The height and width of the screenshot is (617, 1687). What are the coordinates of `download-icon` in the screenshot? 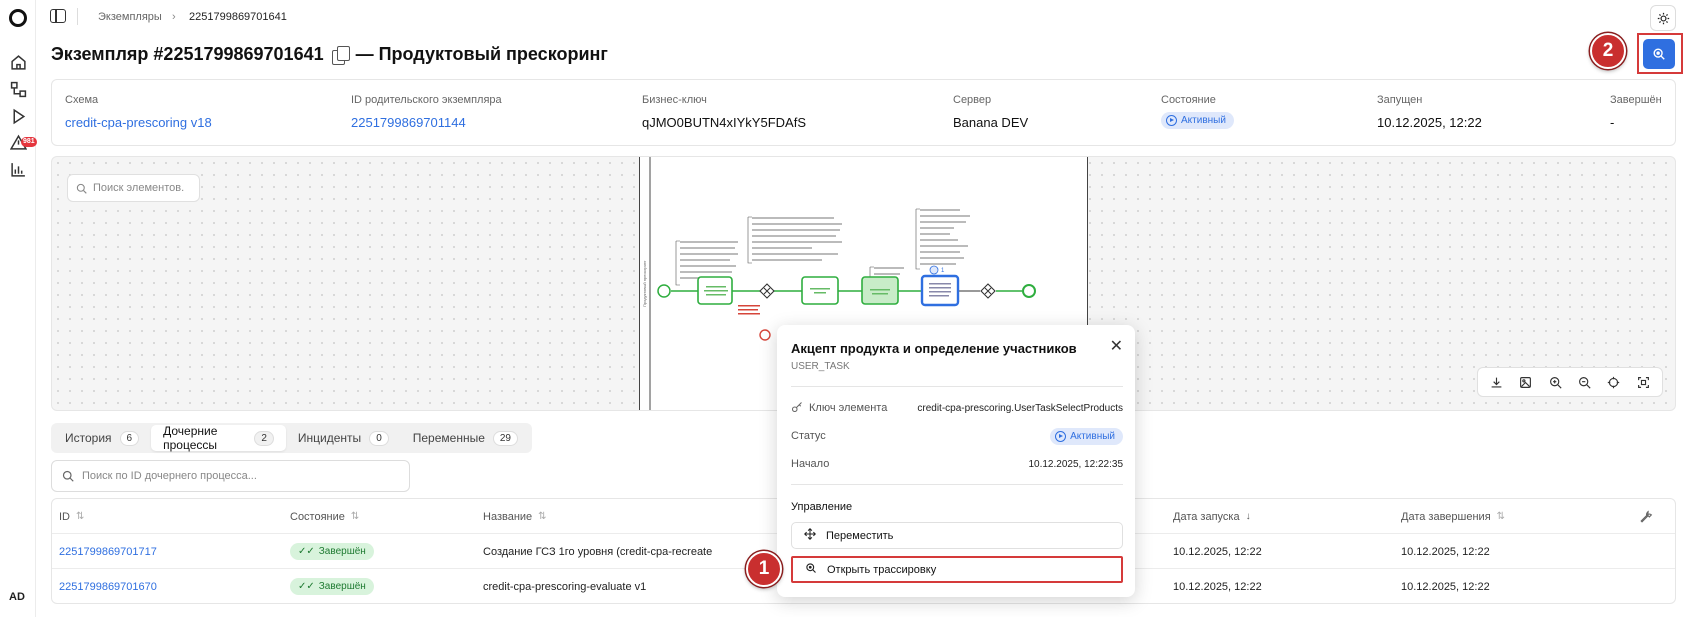 It's located at (1497, 382).